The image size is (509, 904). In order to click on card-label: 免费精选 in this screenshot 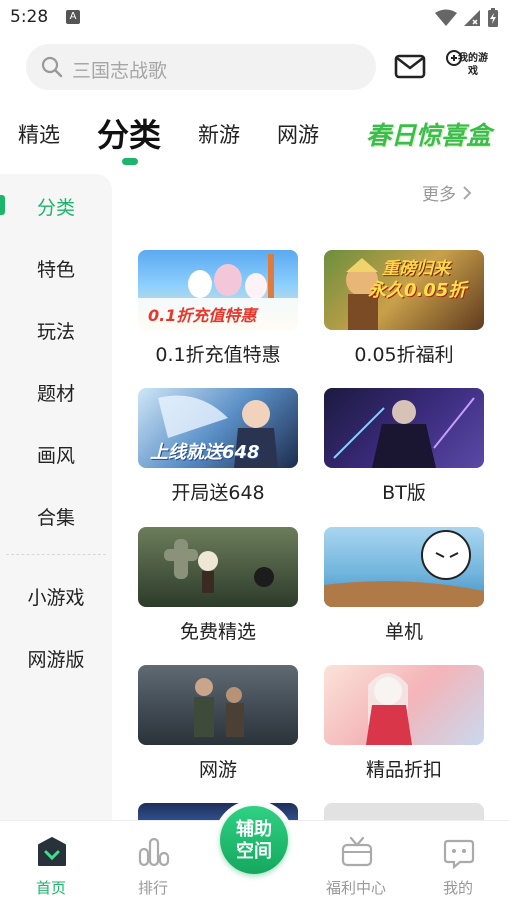, I will do `click(217, 632)`.